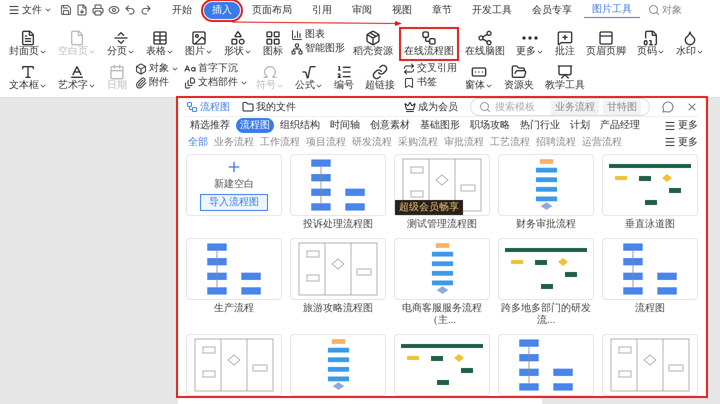 The width and height of the screenshot is (720, 404). Describe the element at coordinates (121, 44) in the screenshot. I see `ribbon-button: 分页` at that location.